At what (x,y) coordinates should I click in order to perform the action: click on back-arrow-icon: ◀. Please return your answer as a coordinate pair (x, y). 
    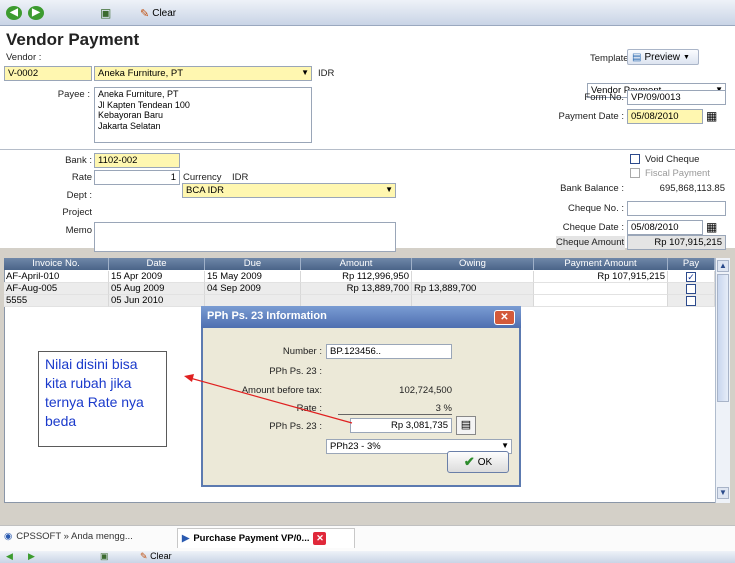
    Looking at the image, I should click on (9, 556).